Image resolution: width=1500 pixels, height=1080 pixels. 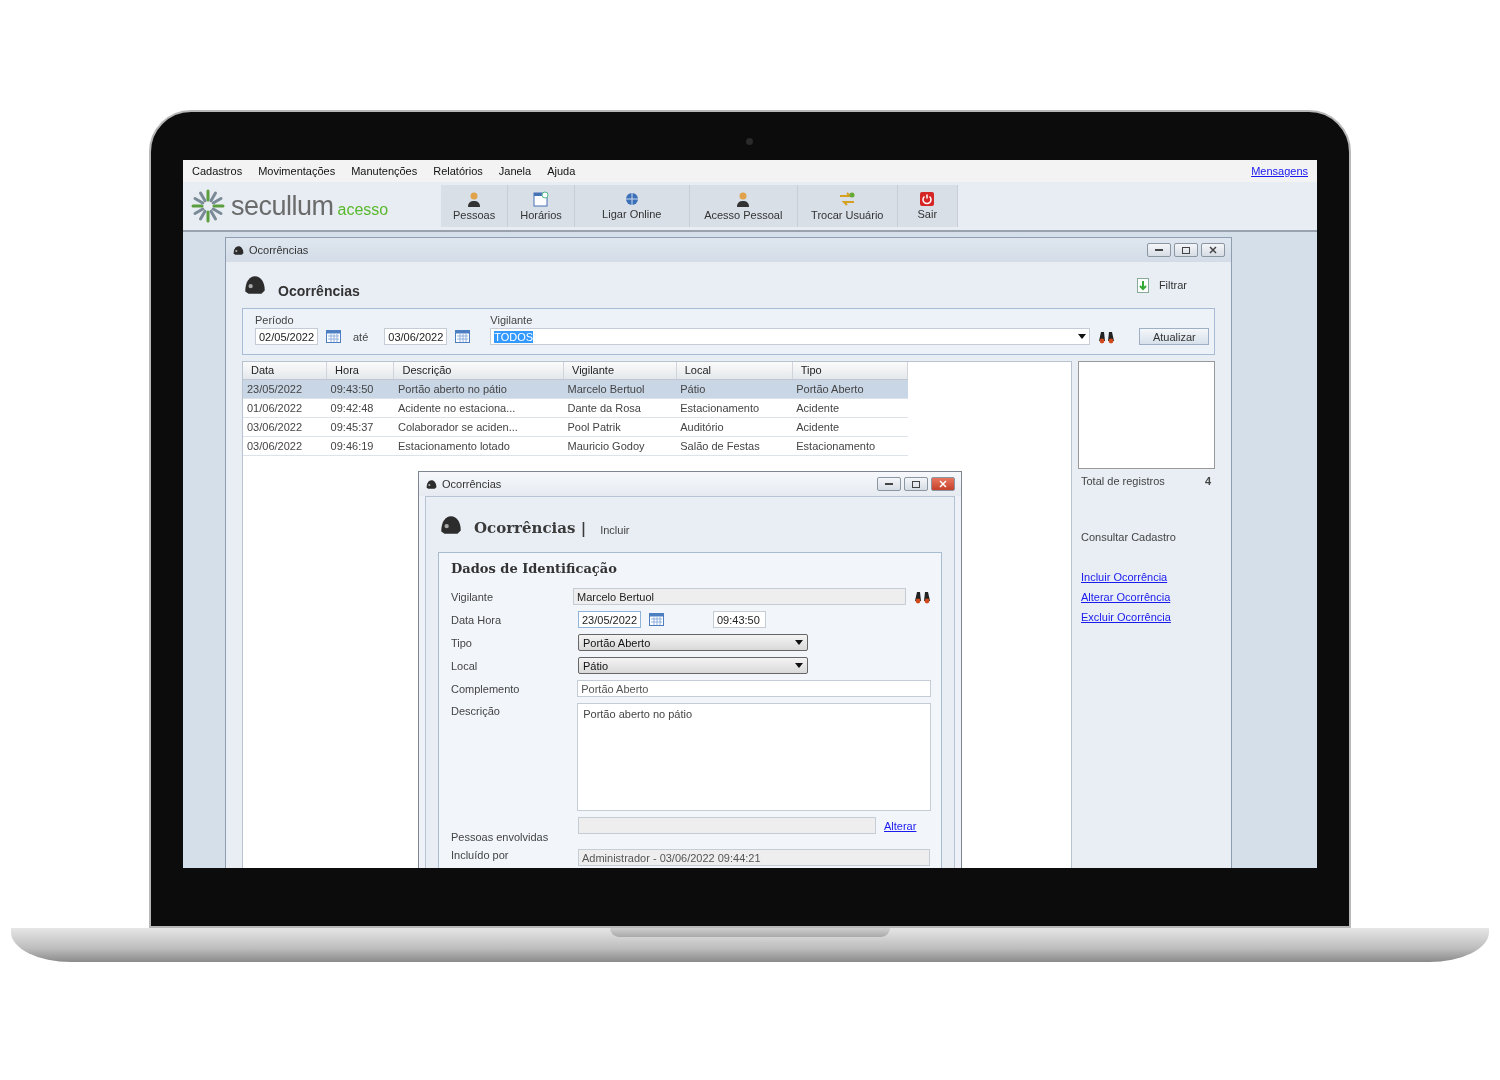 I want to click on menu-item: Manutenções, so click(x=388, y=171).